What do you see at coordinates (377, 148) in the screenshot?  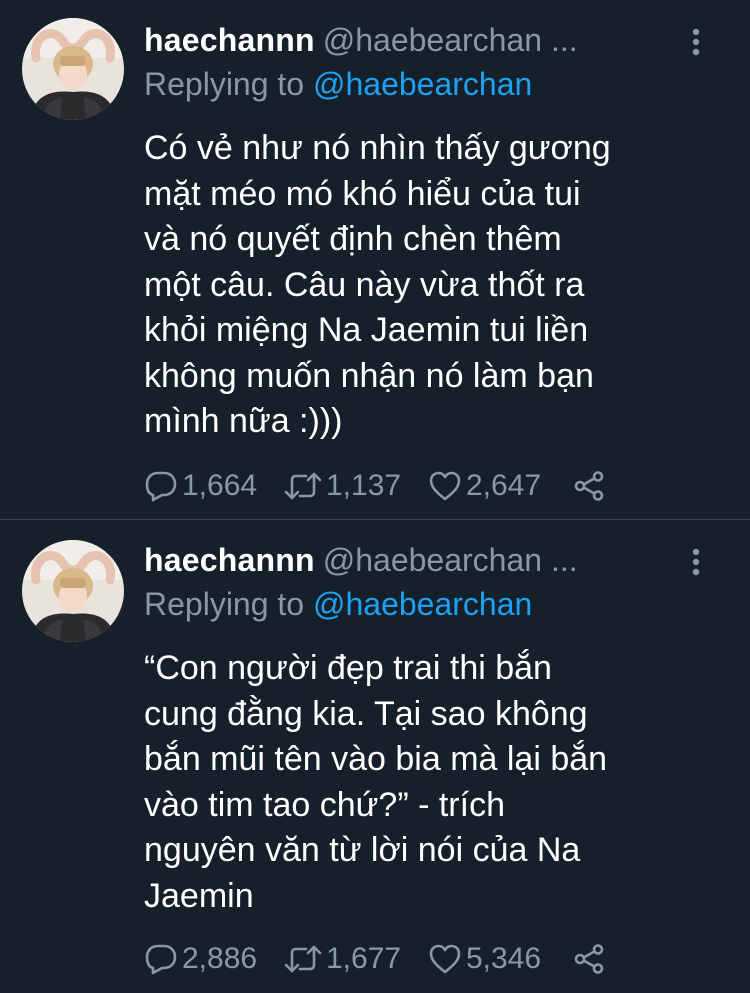 I see `tweet-text-line: Có vẻ như nó nhìn thấy gương` at bounding box center [377, 148].